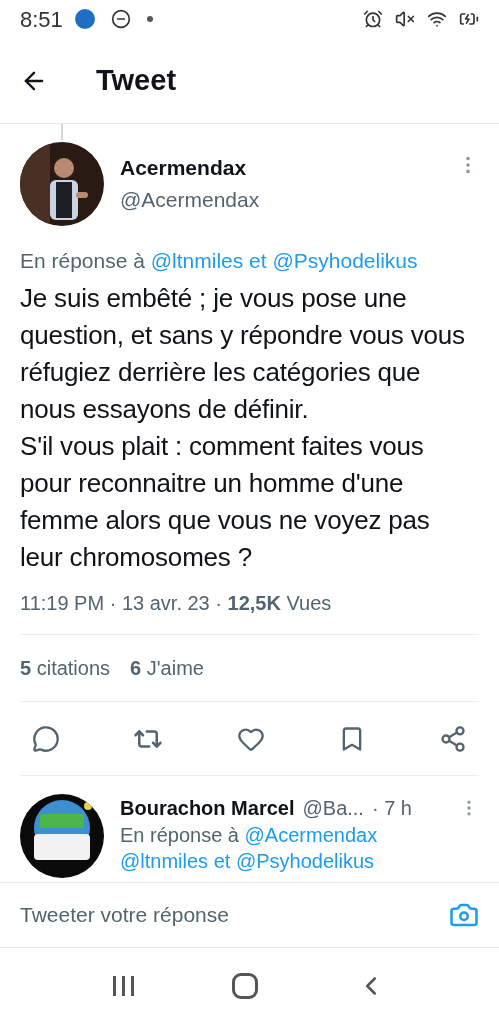  Describe the element at coordinates (234, 915) in the screenshot. I see `reply-input: Tweeter votre réponse` at that location.